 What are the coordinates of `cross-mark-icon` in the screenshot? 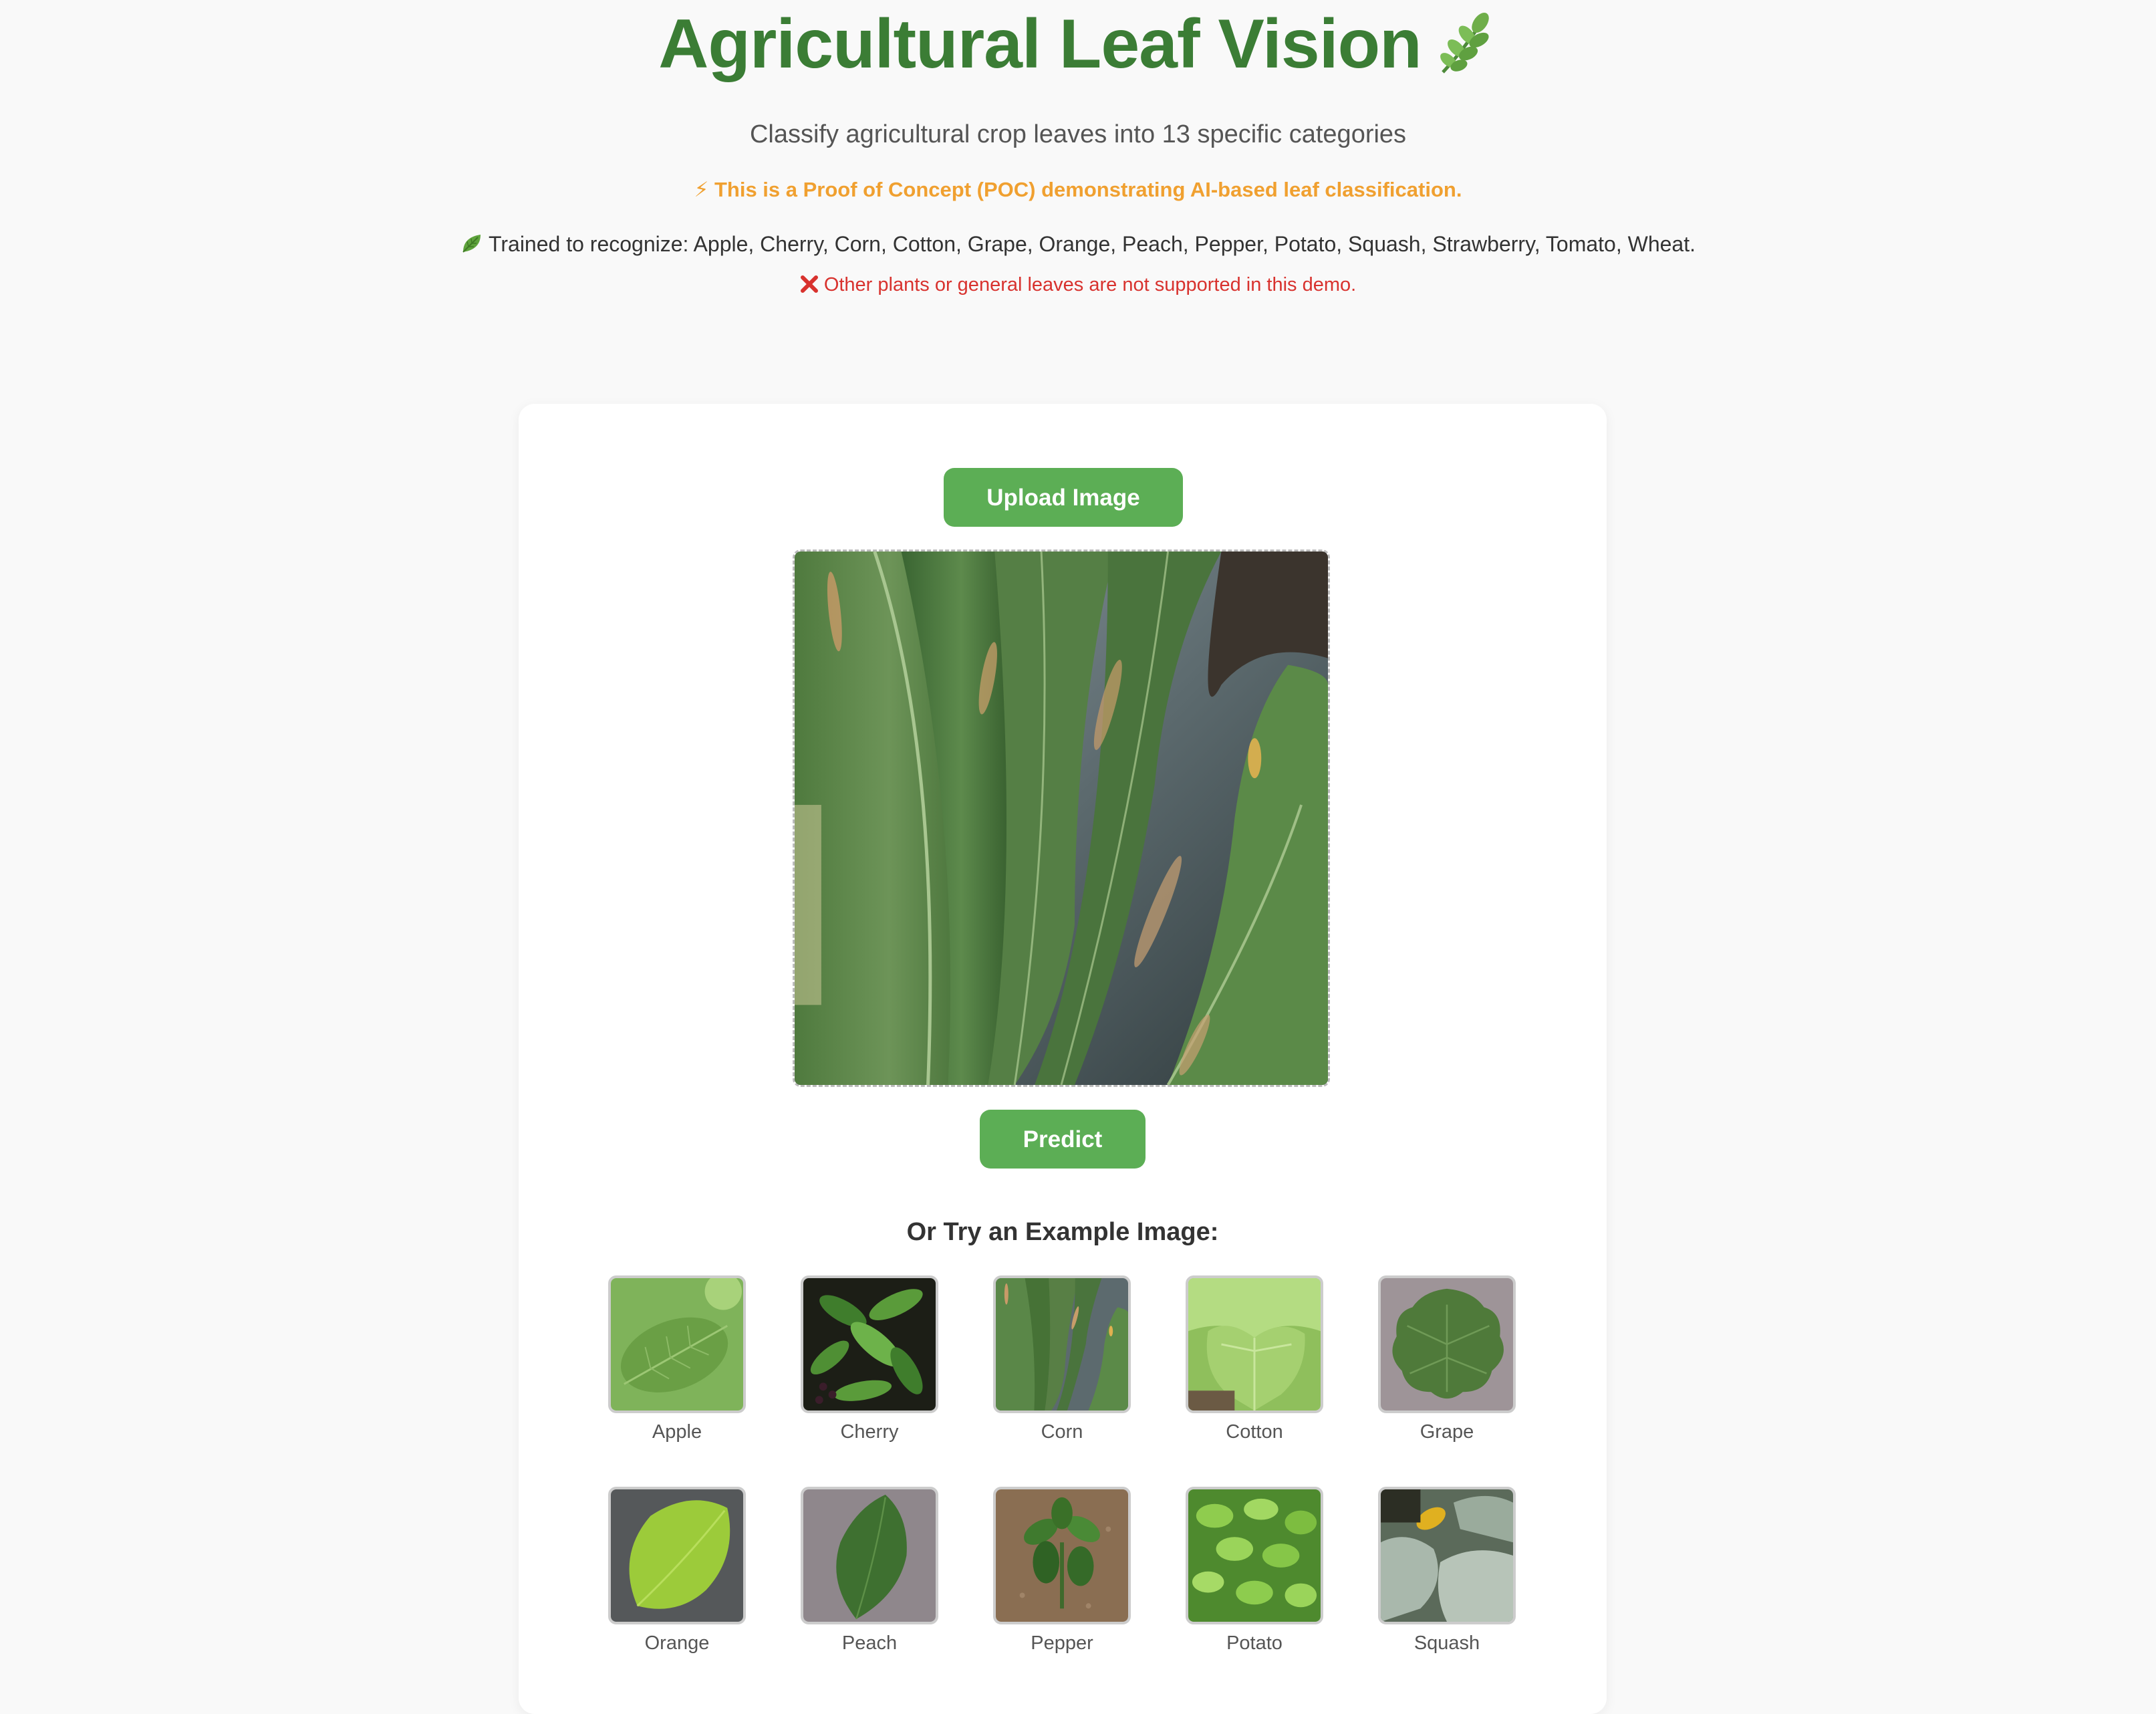 It's located at (809, 283).